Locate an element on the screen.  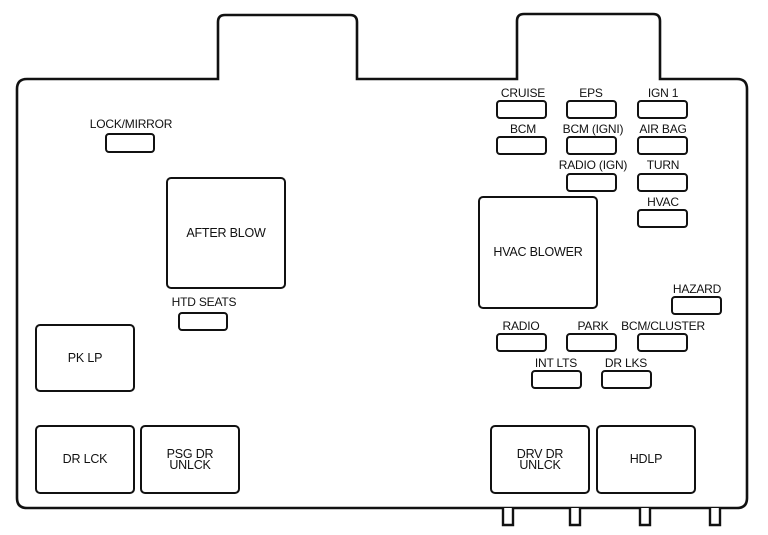
fuse-radio-ign is located at coordinates (591, 182).